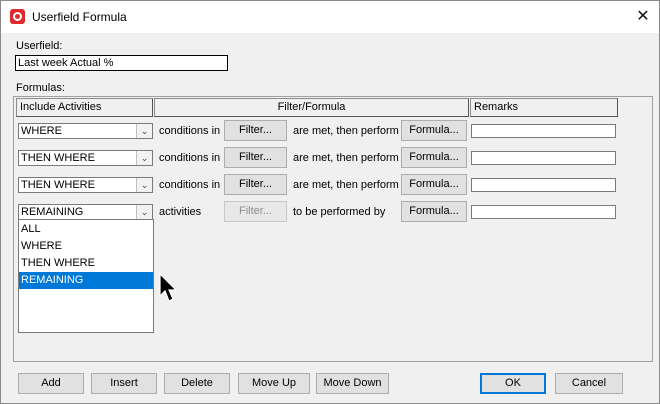  Describe the element at coordinates (85, 131) in the screenshot. I see `include-selector: WHERE ⌄` at that location.